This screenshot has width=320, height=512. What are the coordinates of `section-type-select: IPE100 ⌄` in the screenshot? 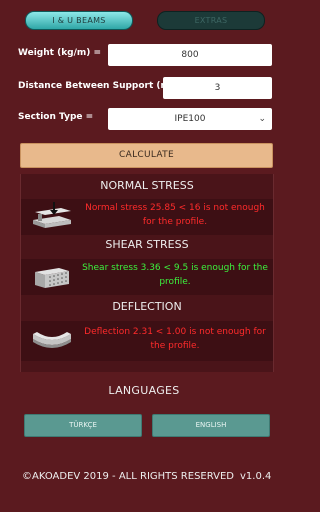 It's located at (190, 119).